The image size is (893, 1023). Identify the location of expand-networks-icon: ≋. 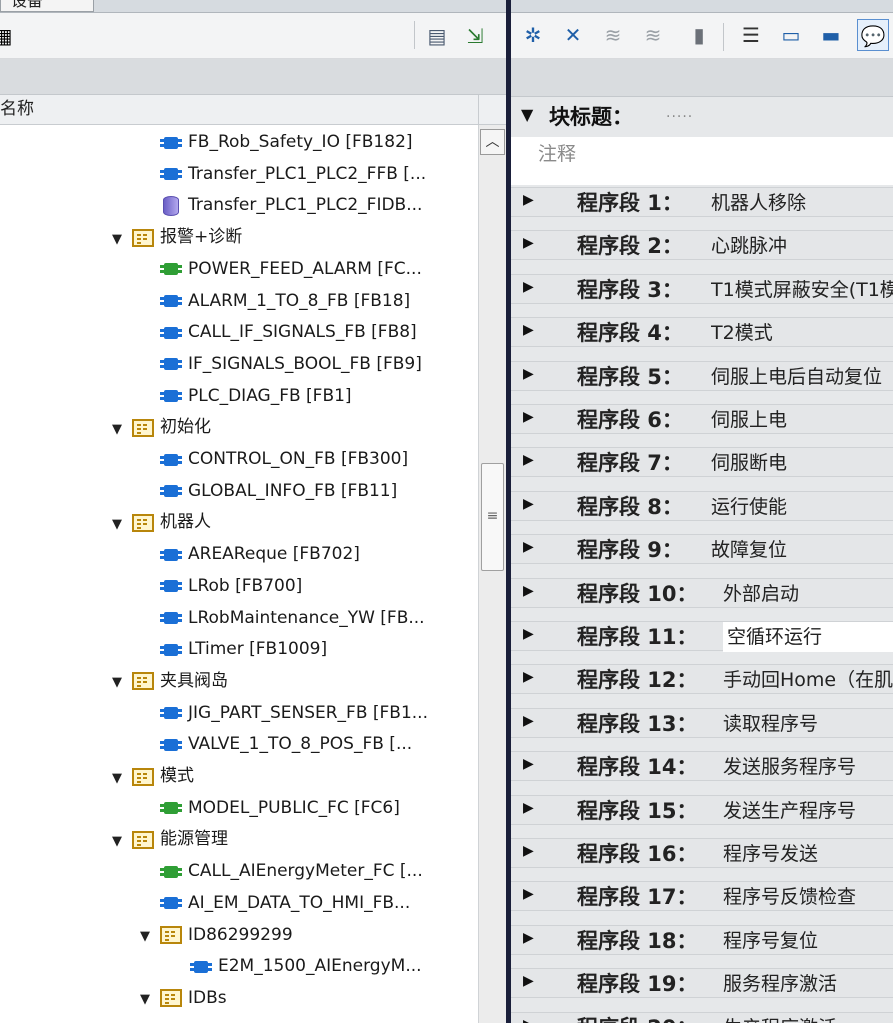
(613, 35).